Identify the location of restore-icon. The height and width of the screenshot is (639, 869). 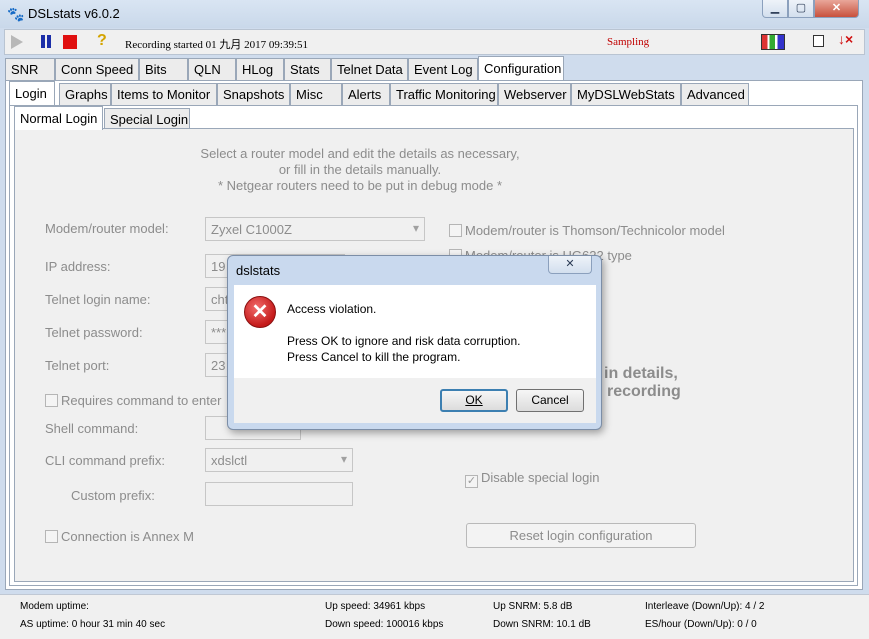
(818, 41).